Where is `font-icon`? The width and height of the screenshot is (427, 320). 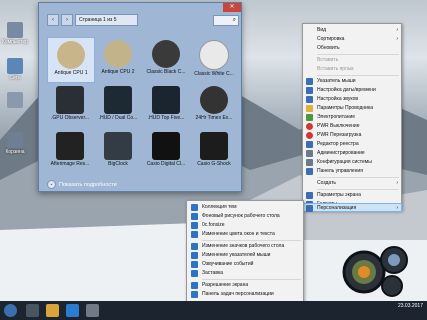
font-icon is located at coordinates (194, 225).